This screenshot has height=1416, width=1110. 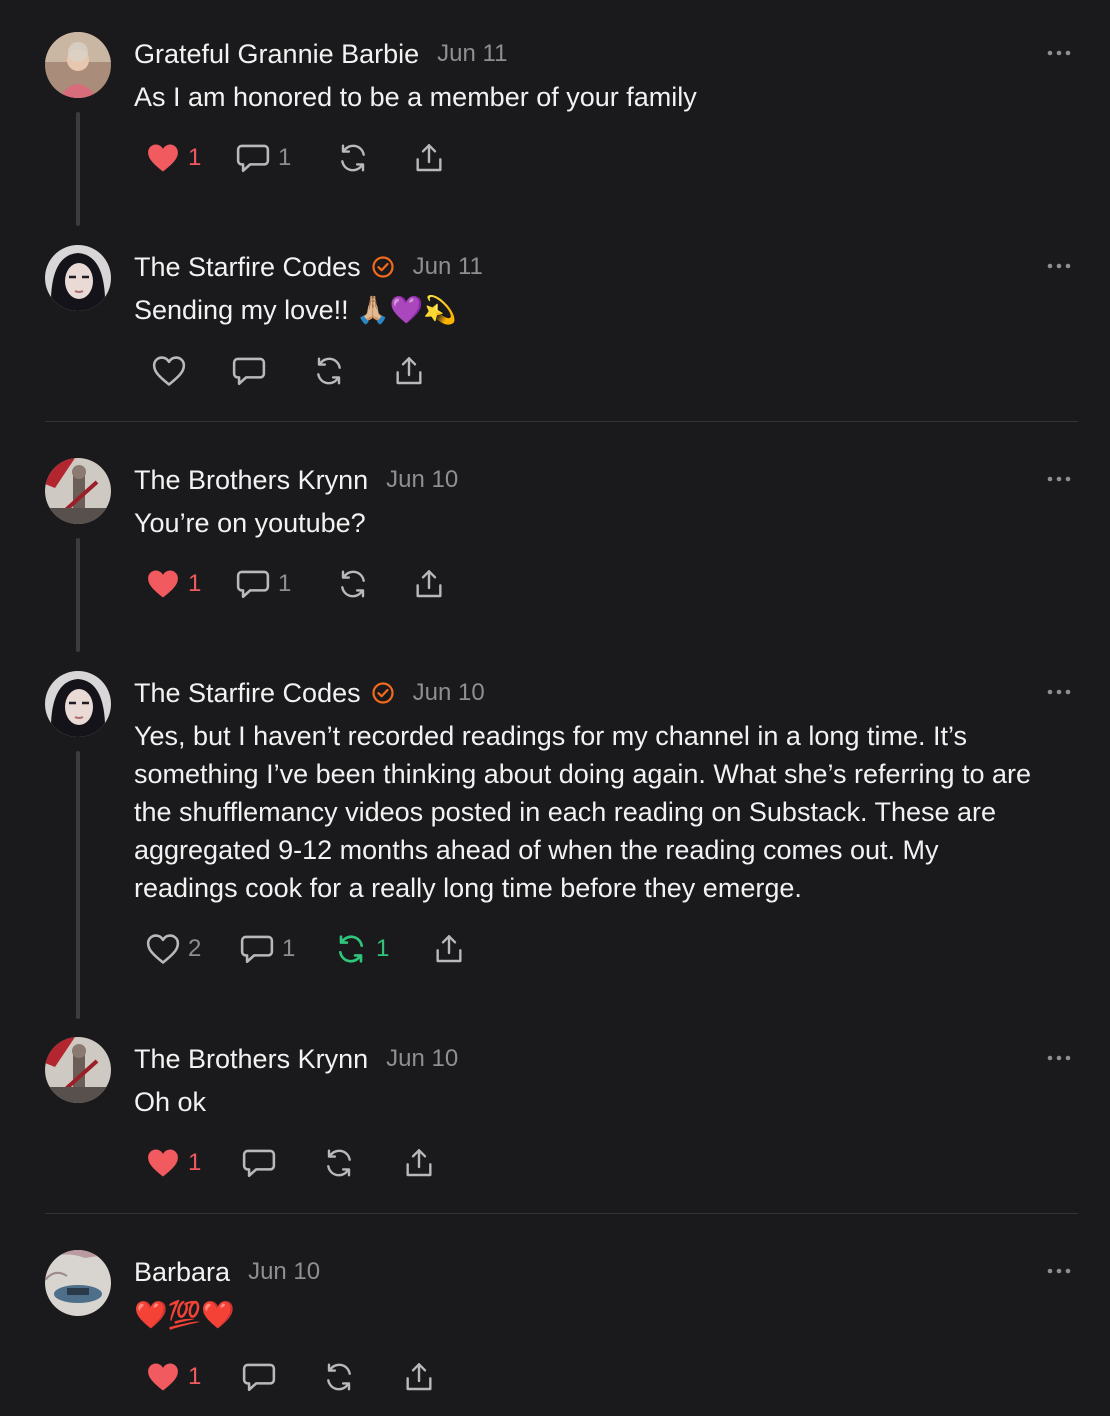 What do you see at coordinates (250, 523) in the screenshot?
I see `comment-text: You’re on youtube?` at bounding box center [250, 523].